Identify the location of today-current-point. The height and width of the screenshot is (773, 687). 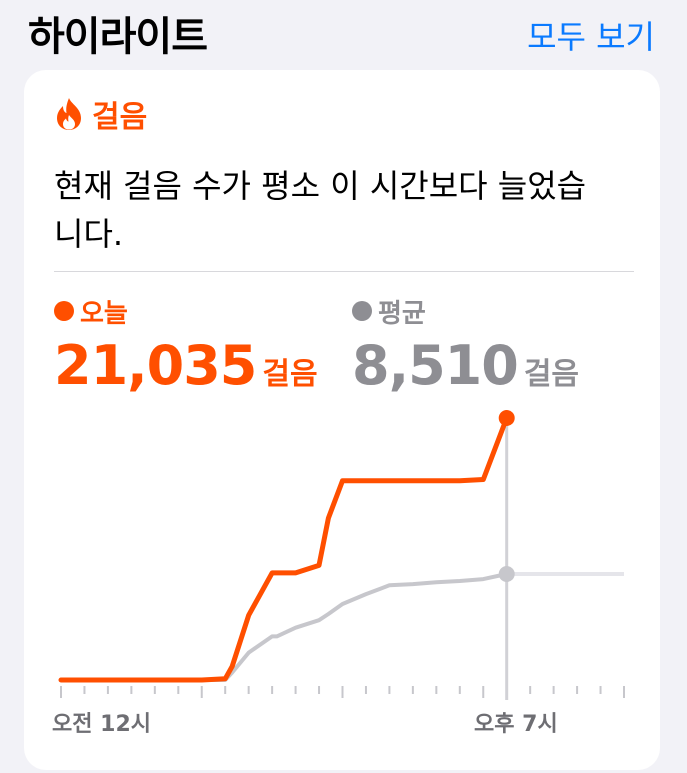
(506, 418).